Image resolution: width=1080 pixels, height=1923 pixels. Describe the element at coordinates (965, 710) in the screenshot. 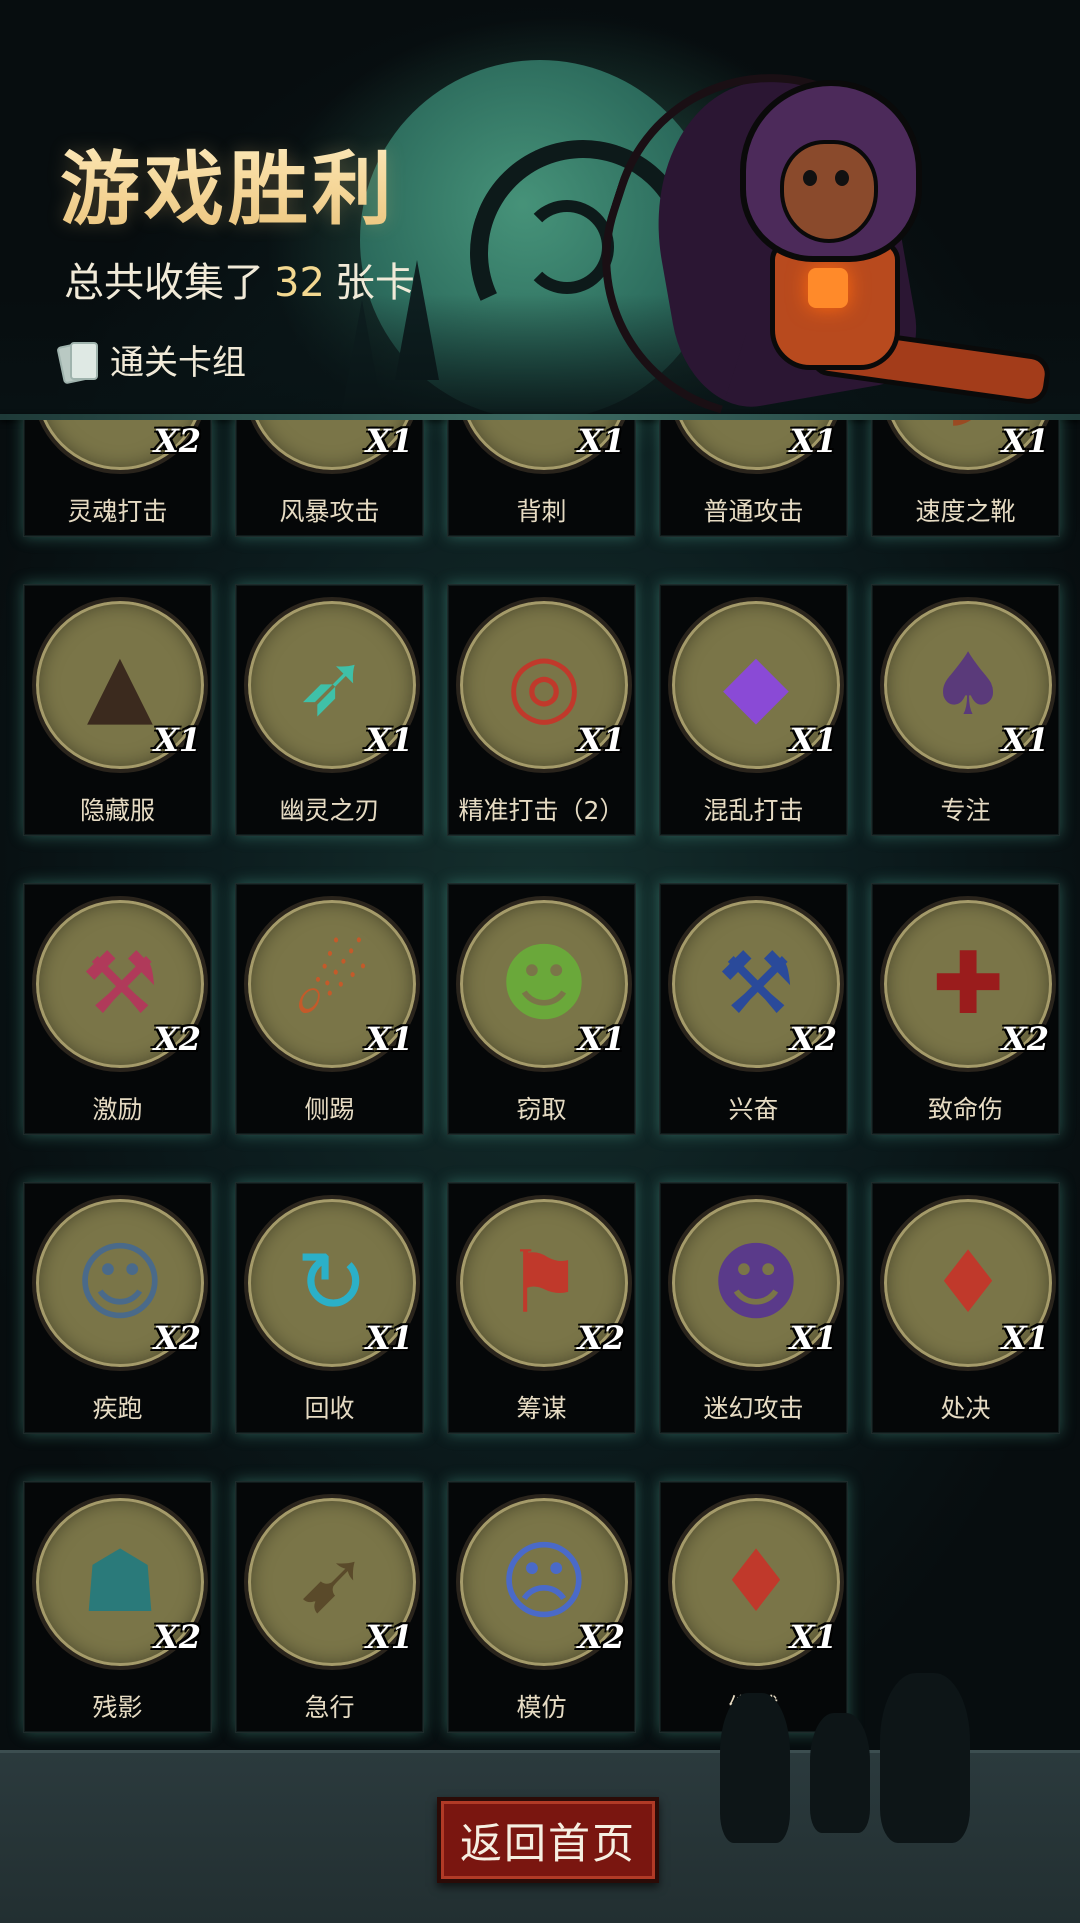

I see `card-item: ♠ X1 专注` at that location.